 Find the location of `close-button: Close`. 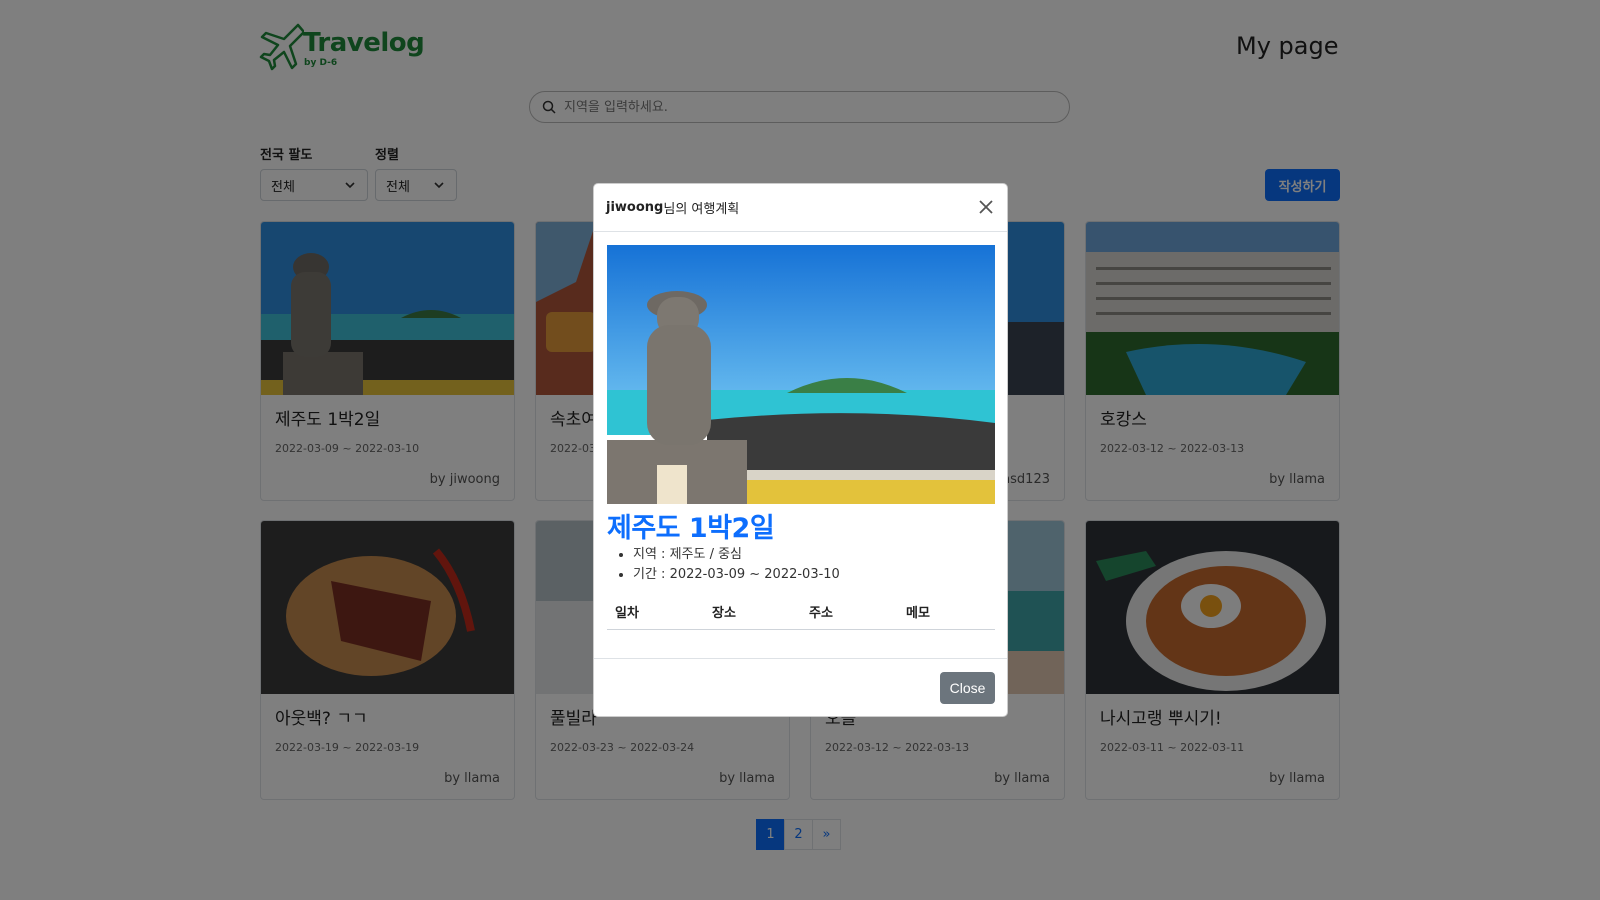

close-button: Close is located at coordinates (967, 688).